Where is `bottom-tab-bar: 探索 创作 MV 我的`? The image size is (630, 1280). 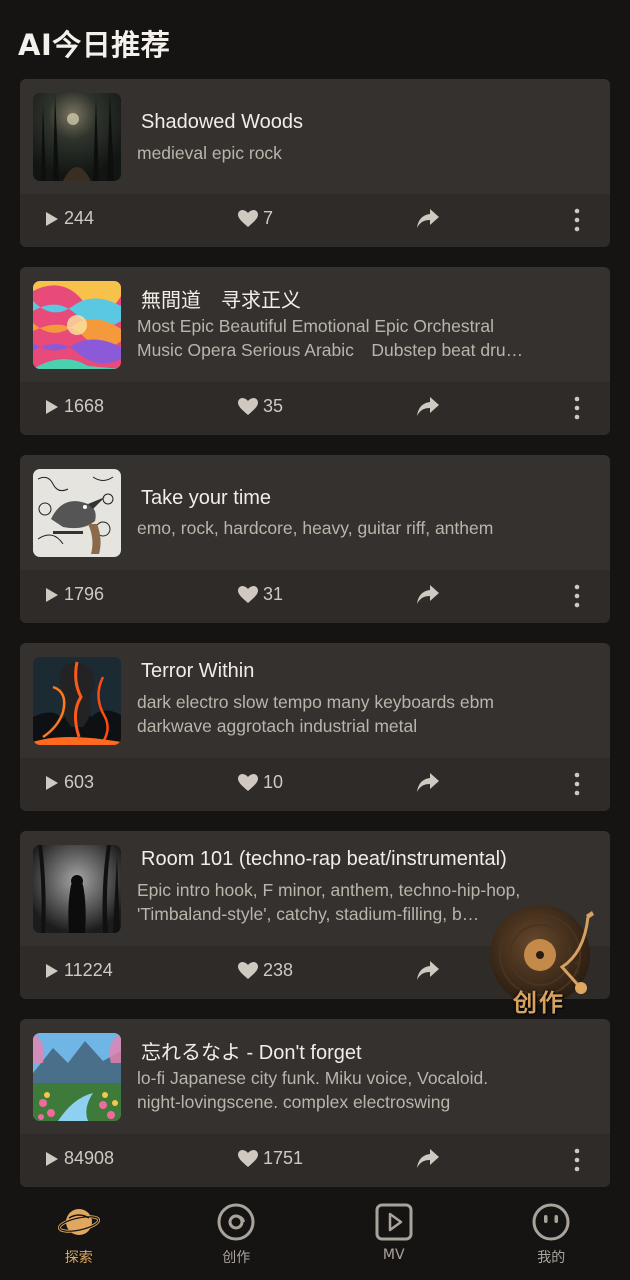 bottom-tab-bar: 探索 创作 MV 我的 is located at coordinates (315, 1236).